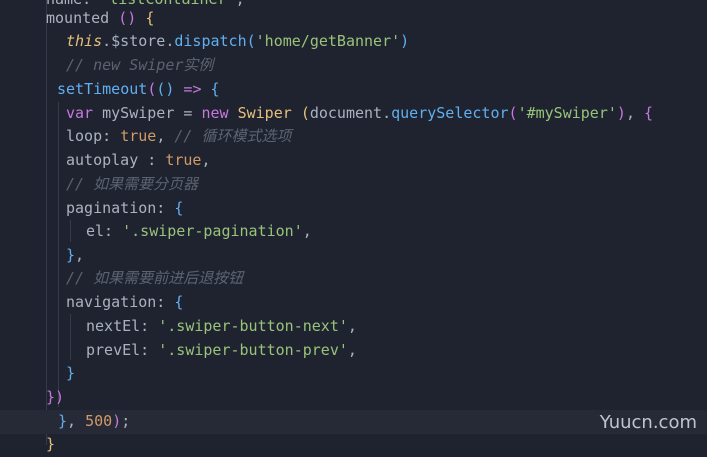  Describe the element at coordinates (253, 350) in the screenshot. I see `code-token: '.swiper-button-prev'` at that location.